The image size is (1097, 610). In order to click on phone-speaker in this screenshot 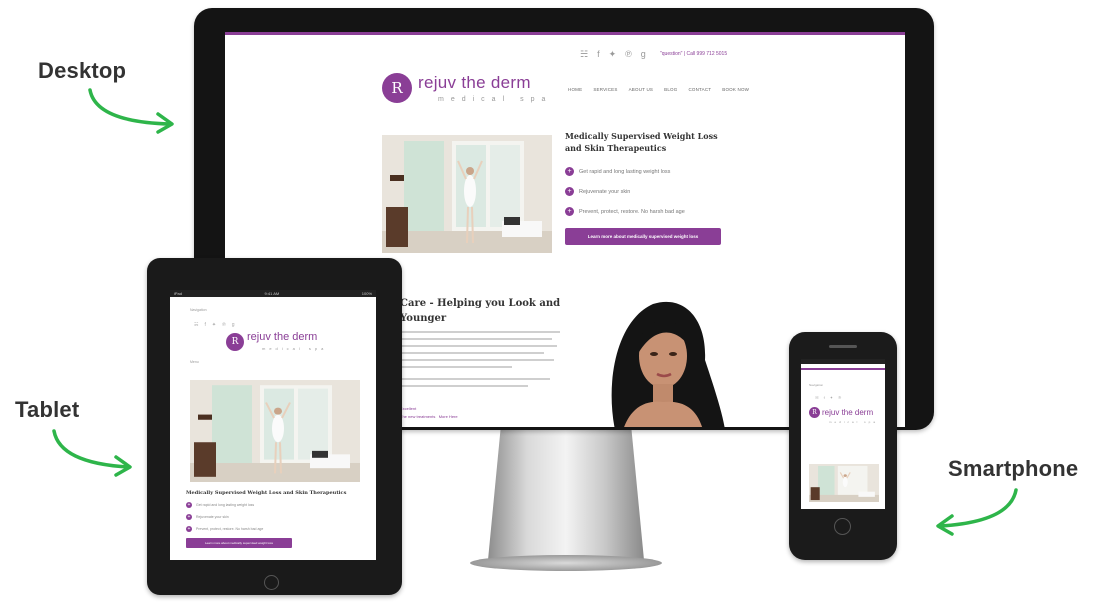, I will do `click(843, 346)`.